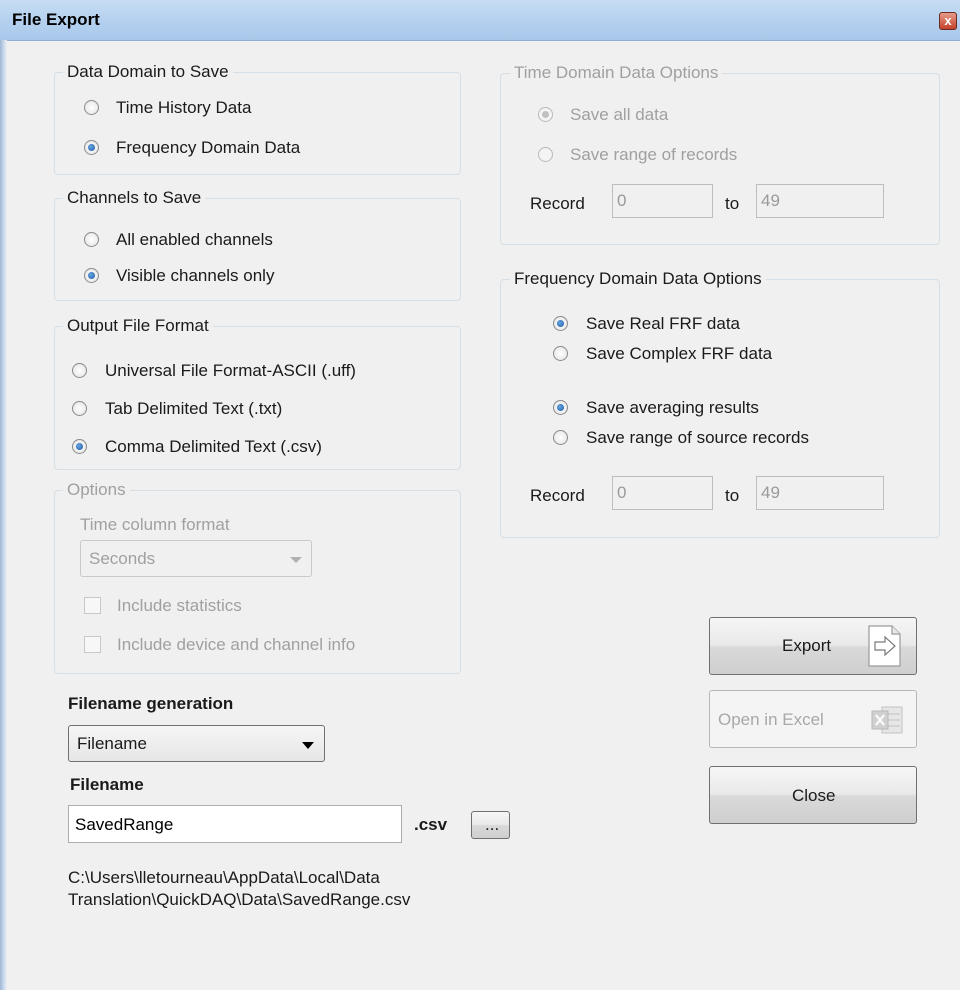 This screenshot has height=990, width=960. Describe the element at coordinates (732, 495) in the screenshot. I see `freq-record-to-label: to` at that location.